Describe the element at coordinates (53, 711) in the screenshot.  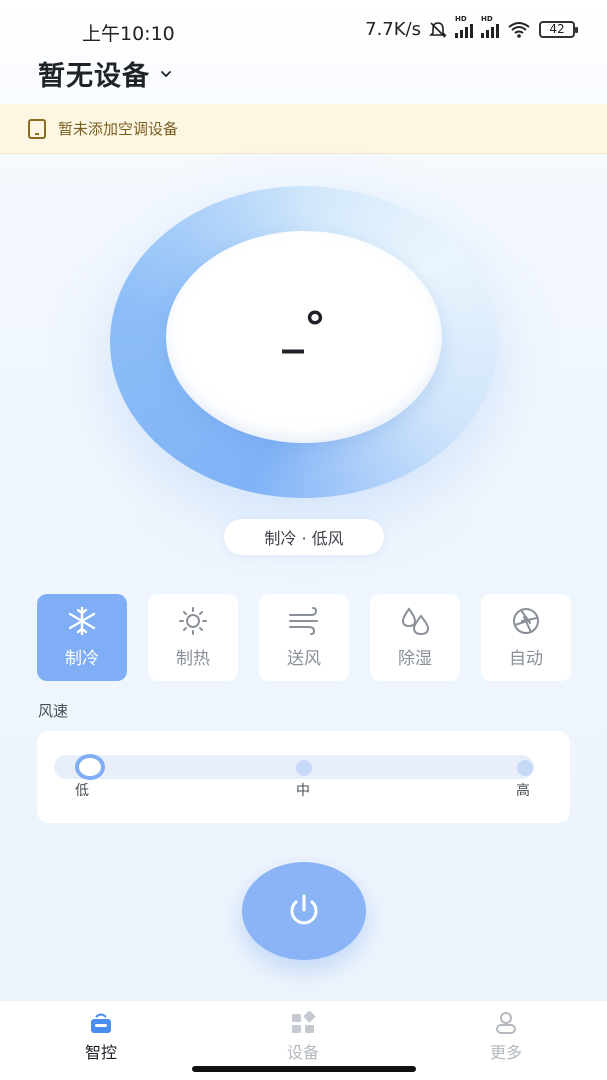
I see `fan-speed-label: 风速` at that location.